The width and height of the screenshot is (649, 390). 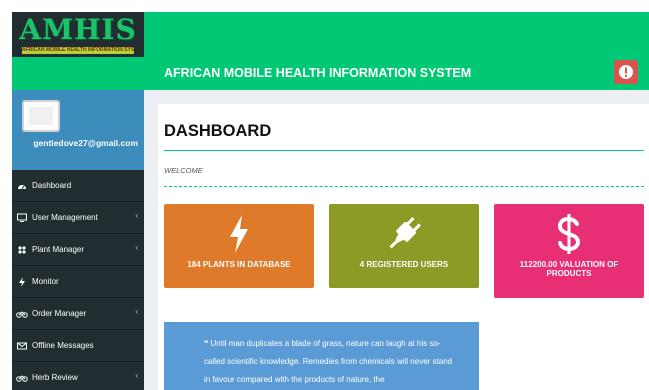 I want to click on welcome-divider, so click(x=404, y=186).